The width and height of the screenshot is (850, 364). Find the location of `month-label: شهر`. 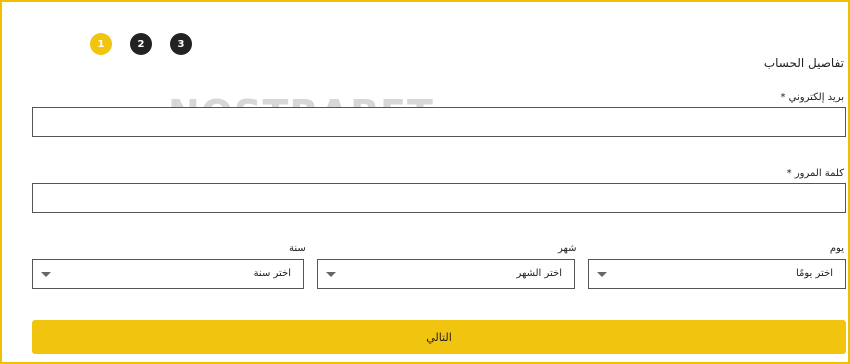

month-label: شهر is located at coordinates (567, 248).